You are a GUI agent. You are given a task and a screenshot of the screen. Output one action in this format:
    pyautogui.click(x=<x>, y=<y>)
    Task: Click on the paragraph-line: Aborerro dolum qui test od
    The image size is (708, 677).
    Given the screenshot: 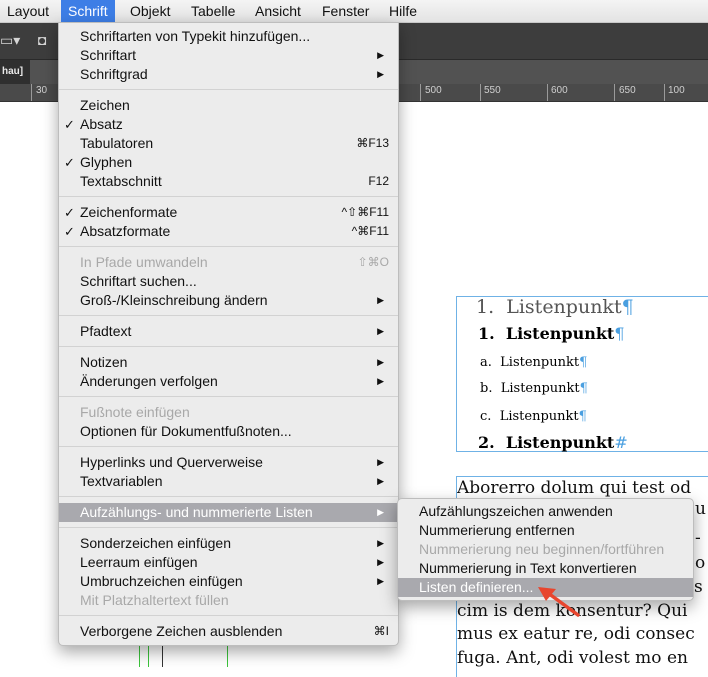 What is the action you would take?
    pyautogui.click(x=574, y=488)
    